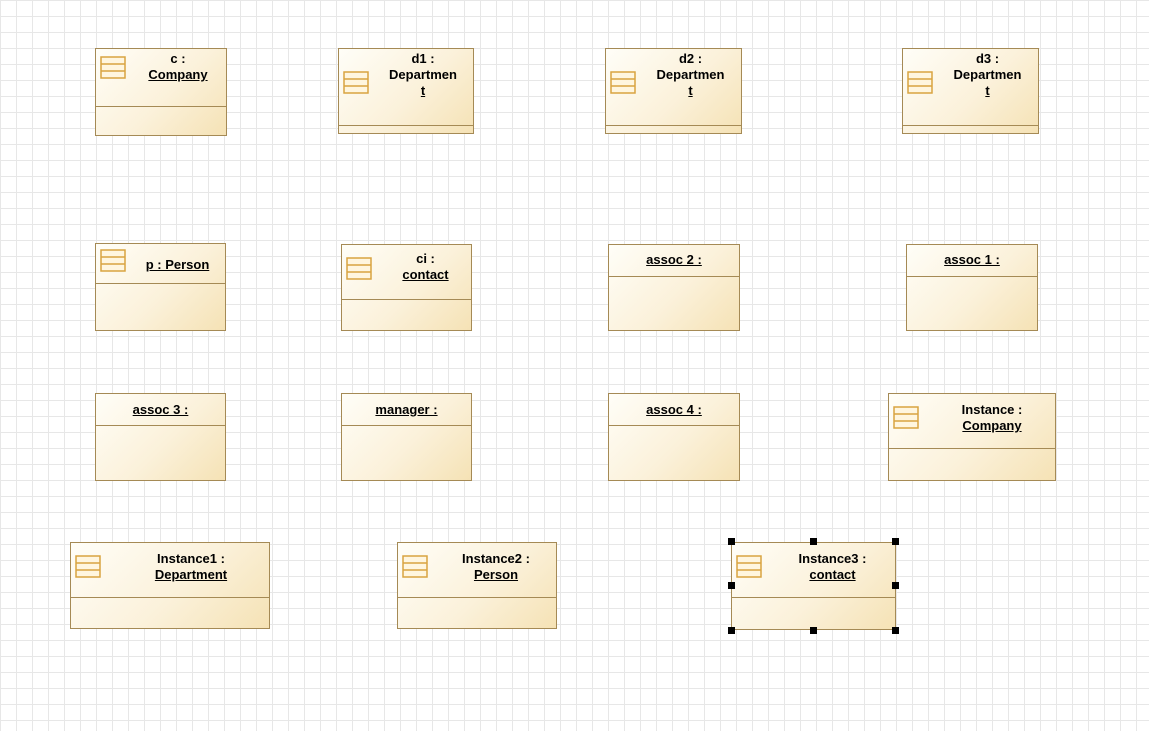  I want to click on object-instance1-department: Instance1 : Department, so click(170, 585).